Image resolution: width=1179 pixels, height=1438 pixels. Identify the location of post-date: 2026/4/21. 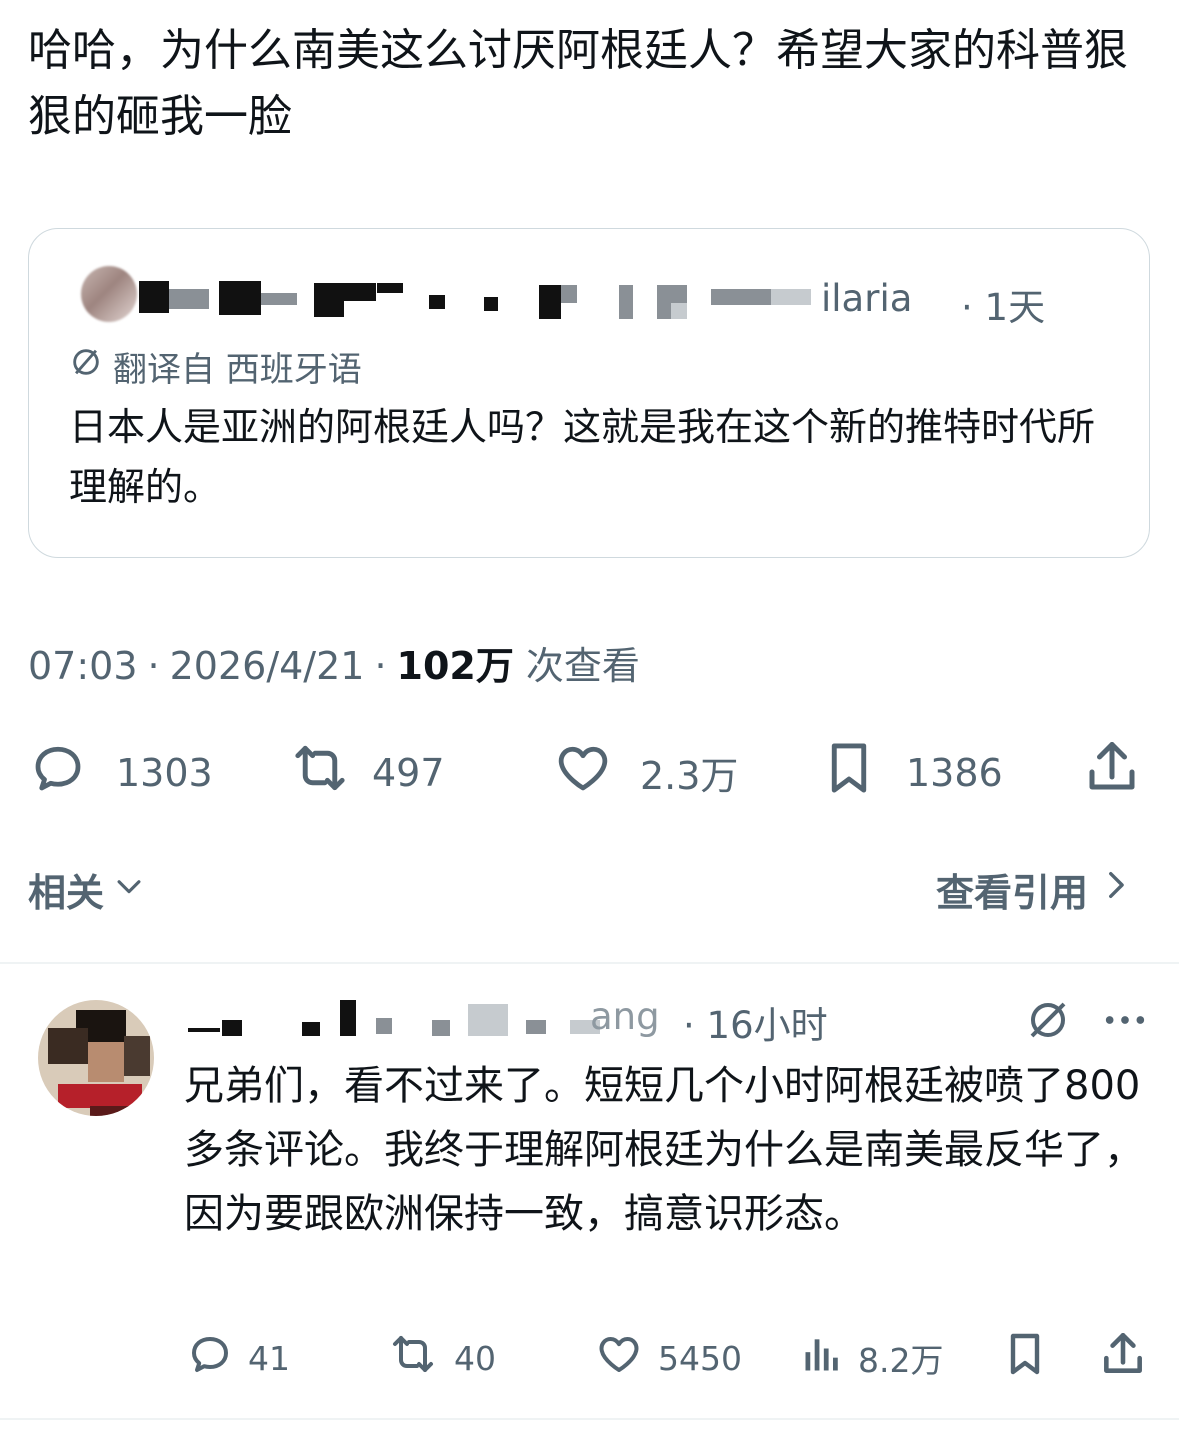
(267, 666).